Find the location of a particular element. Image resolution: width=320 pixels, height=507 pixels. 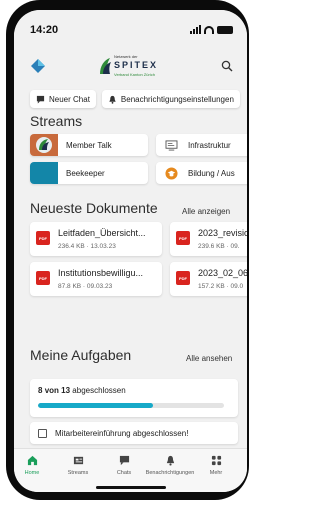

spitex-mark-icon is located at coordinates (105, 66).